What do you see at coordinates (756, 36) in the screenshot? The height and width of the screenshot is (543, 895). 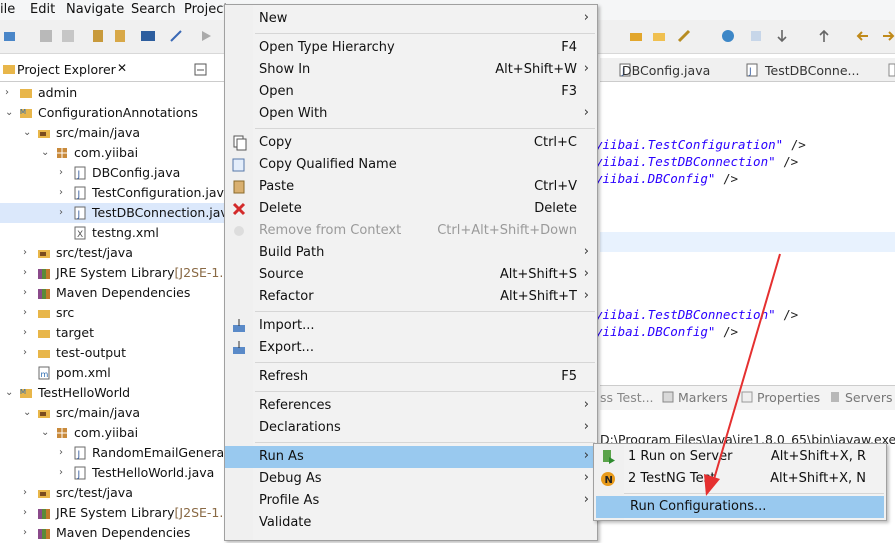 I see `edit-icon` at bounding box center [756, 36].